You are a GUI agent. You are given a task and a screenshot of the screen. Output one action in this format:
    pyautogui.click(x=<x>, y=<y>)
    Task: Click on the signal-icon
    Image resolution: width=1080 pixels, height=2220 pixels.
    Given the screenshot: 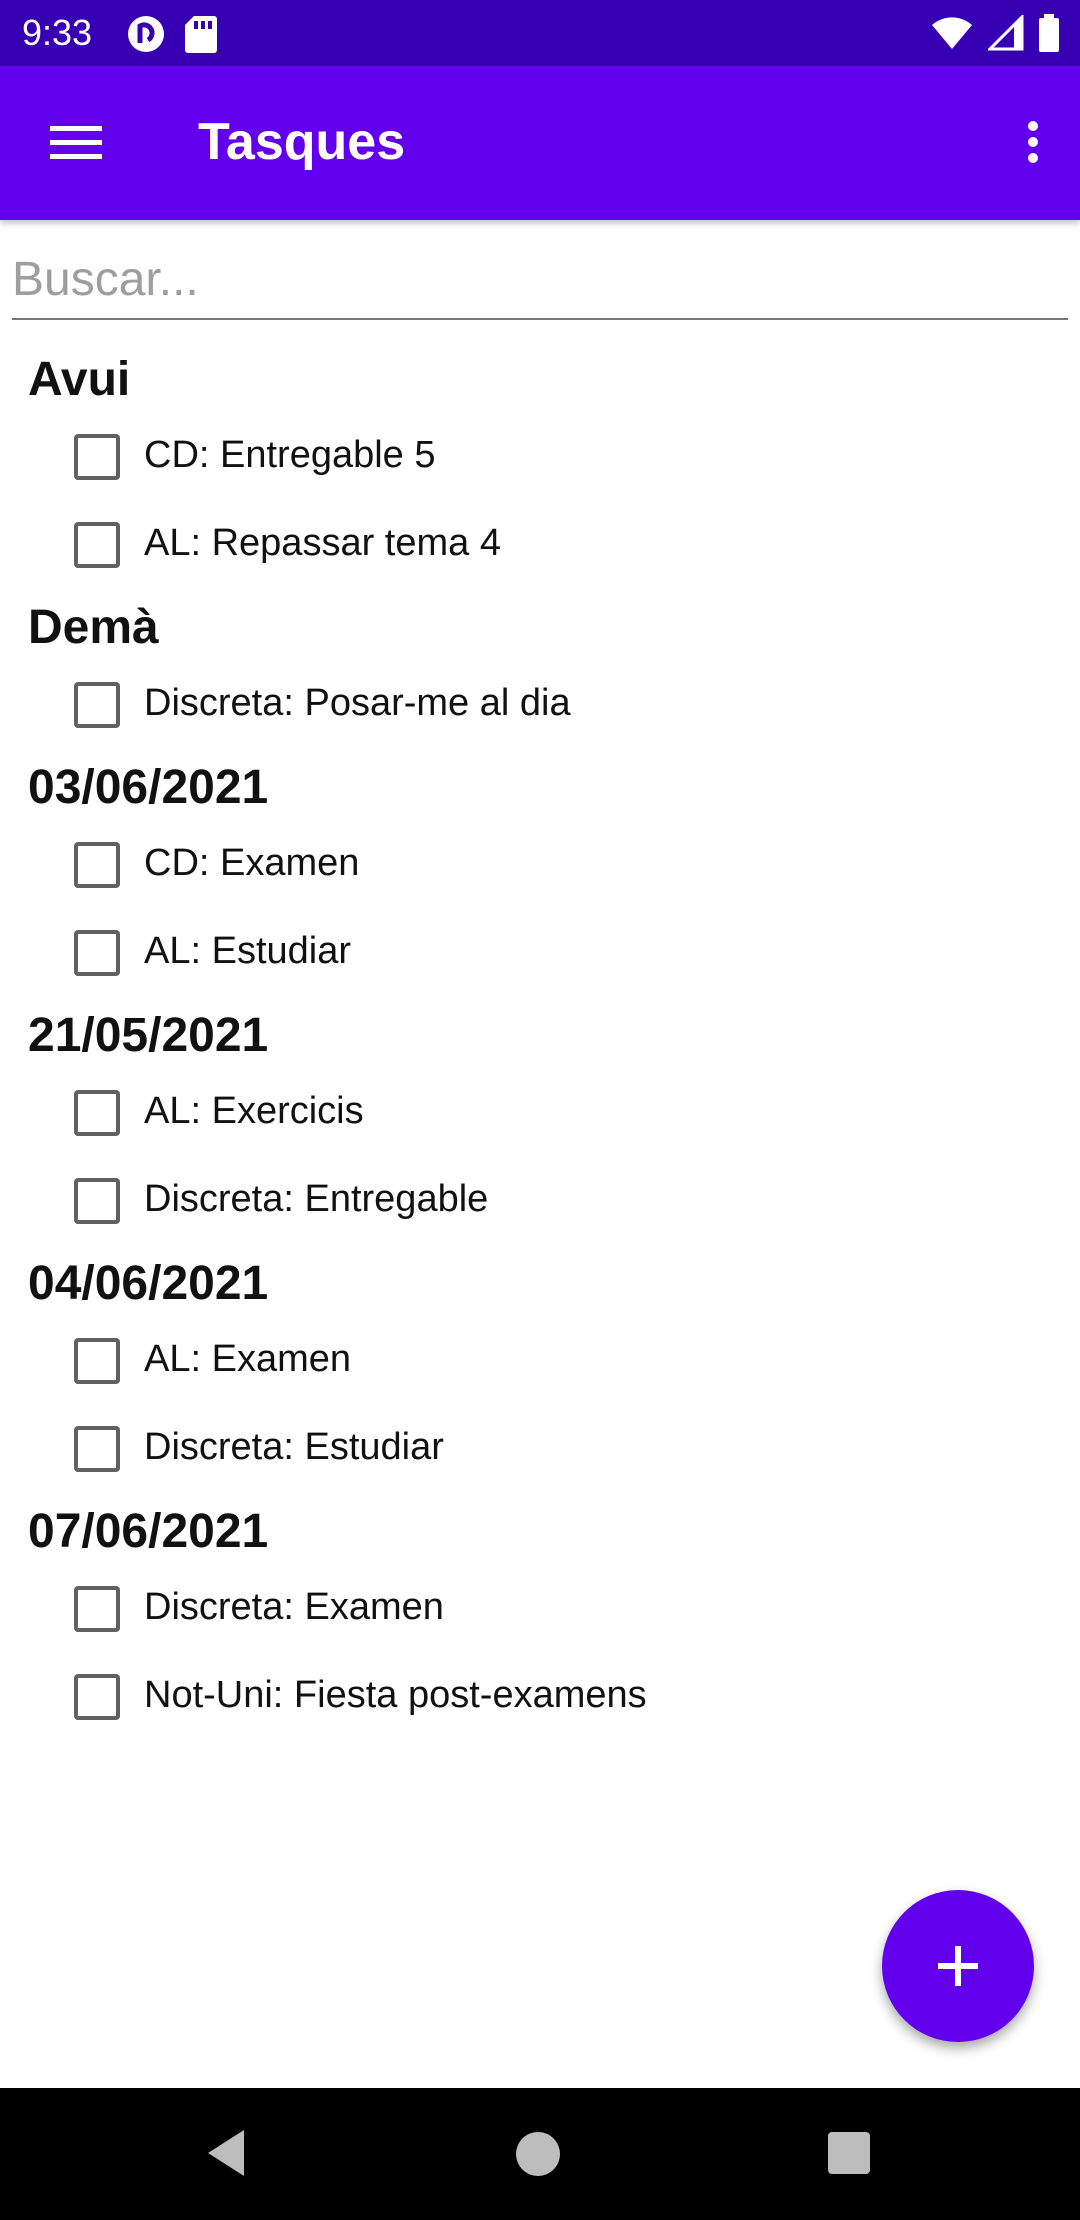 What is the action you would take?
    pyautogui.click(x=1005, y=34)
    